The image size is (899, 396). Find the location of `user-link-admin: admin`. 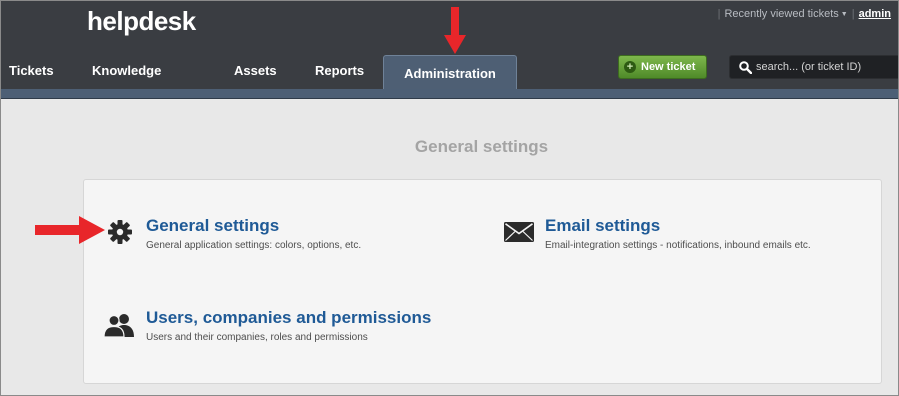

user-link-admin: admin is located at coordinates (875, 14).